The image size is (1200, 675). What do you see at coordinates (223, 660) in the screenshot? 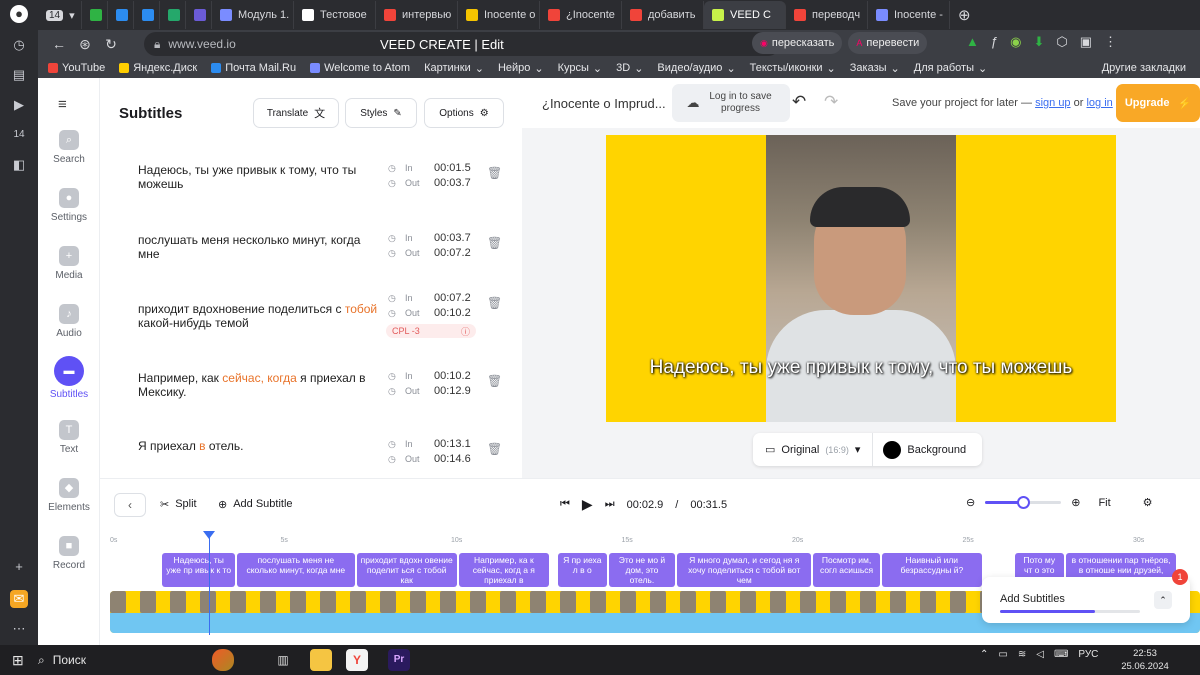
I see `widget-icon` at bounding box center [223, 660].